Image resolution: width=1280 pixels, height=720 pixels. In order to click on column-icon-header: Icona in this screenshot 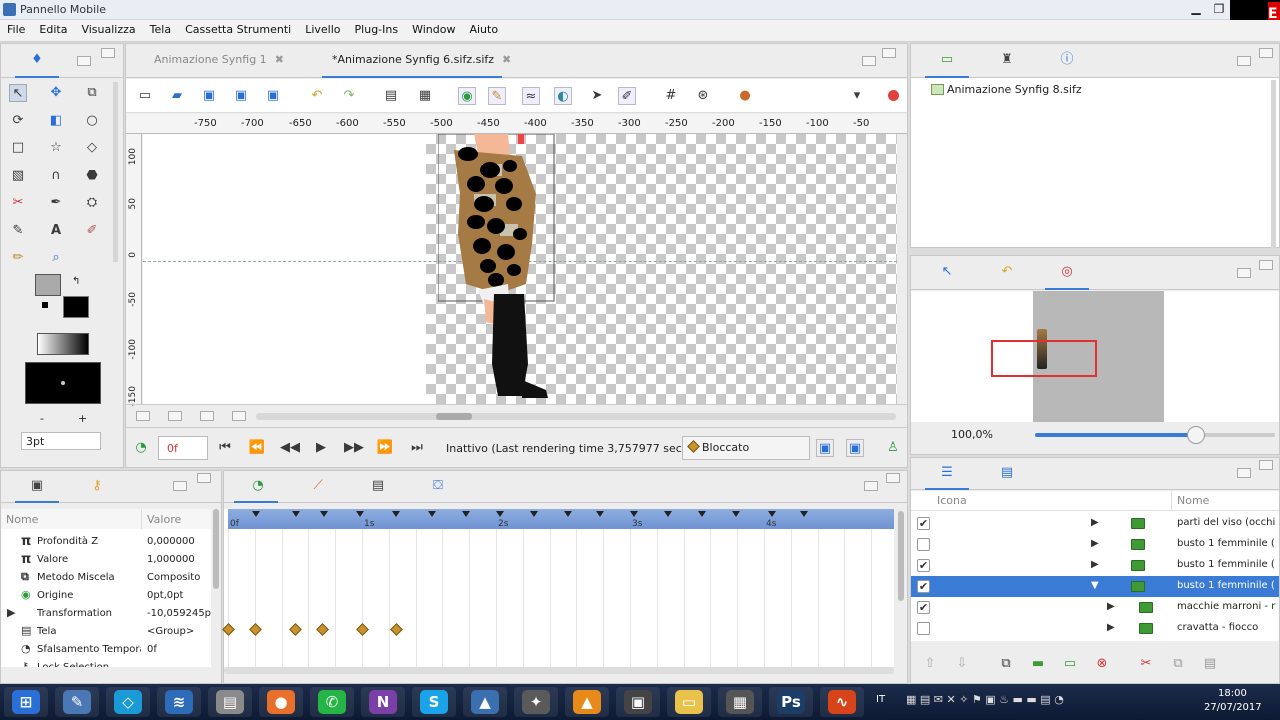, I will do `click(952, 500)`.